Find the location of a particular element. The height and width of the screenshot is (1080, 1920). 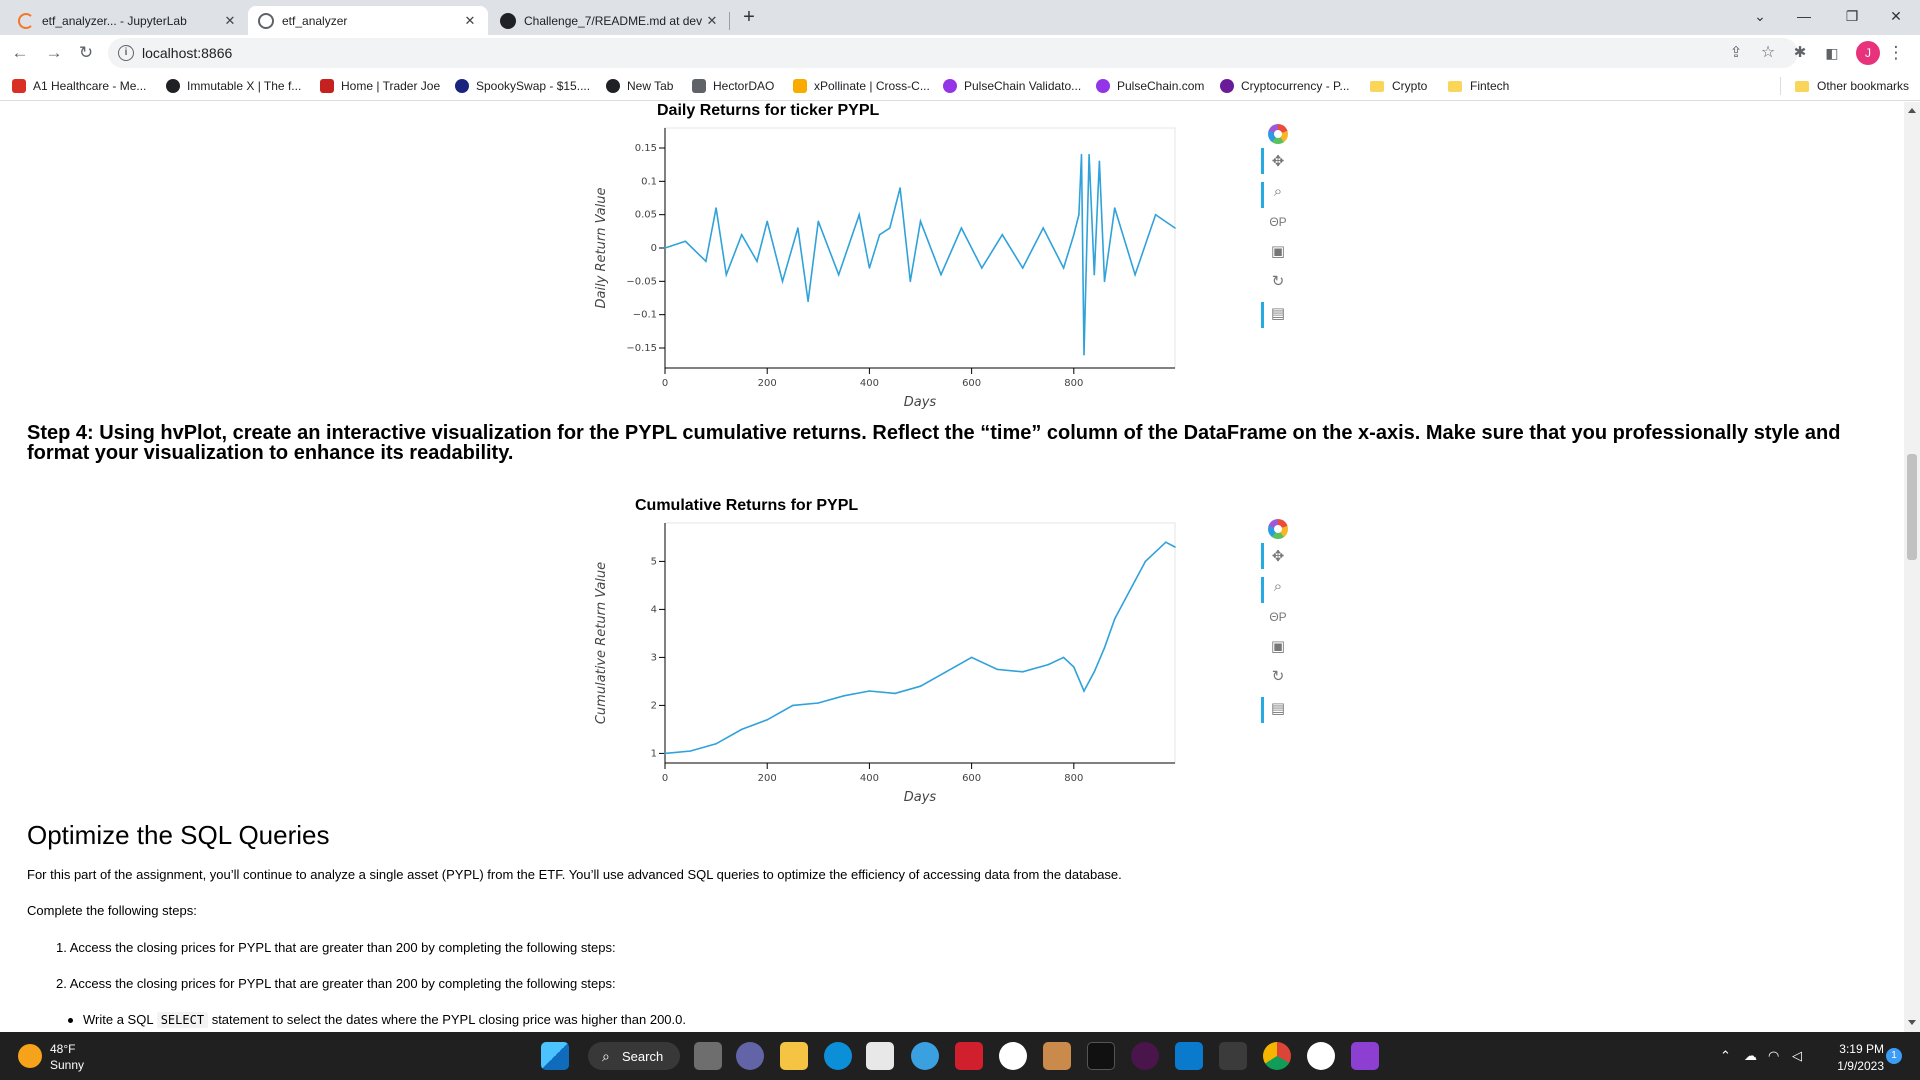

restore-button: ❐ is located at coordinates (1852, 16).